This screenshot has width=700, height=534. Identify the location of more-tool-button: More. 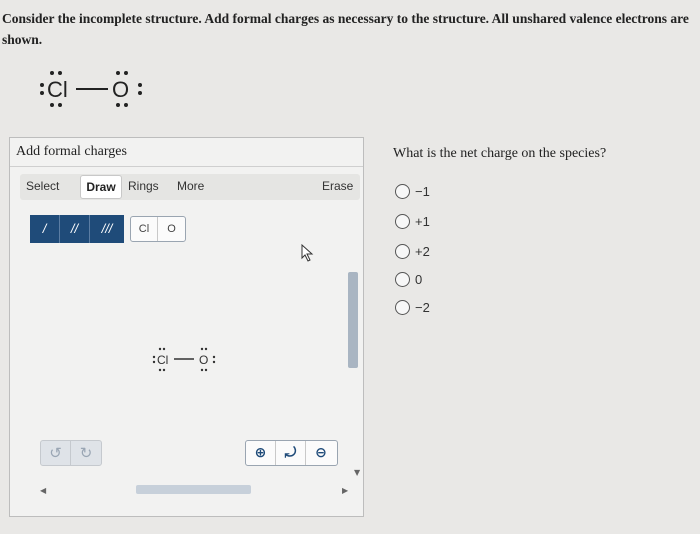
(190, 186).